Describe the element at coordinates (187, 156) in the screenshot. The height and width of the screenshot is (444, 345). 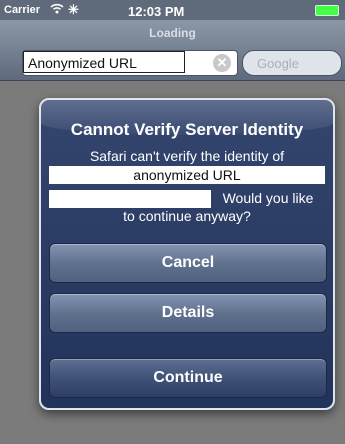
I see `dialog-message-line-1: Safari can't verify the identity of` at that location.